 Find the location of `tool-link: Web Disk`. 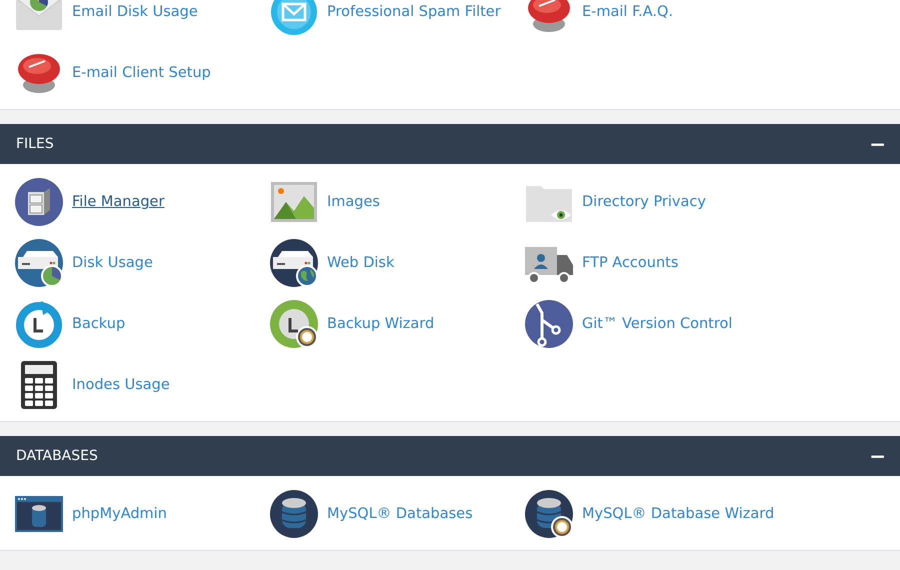

tool-link: Web Disk is located at coordinates (360, 263).